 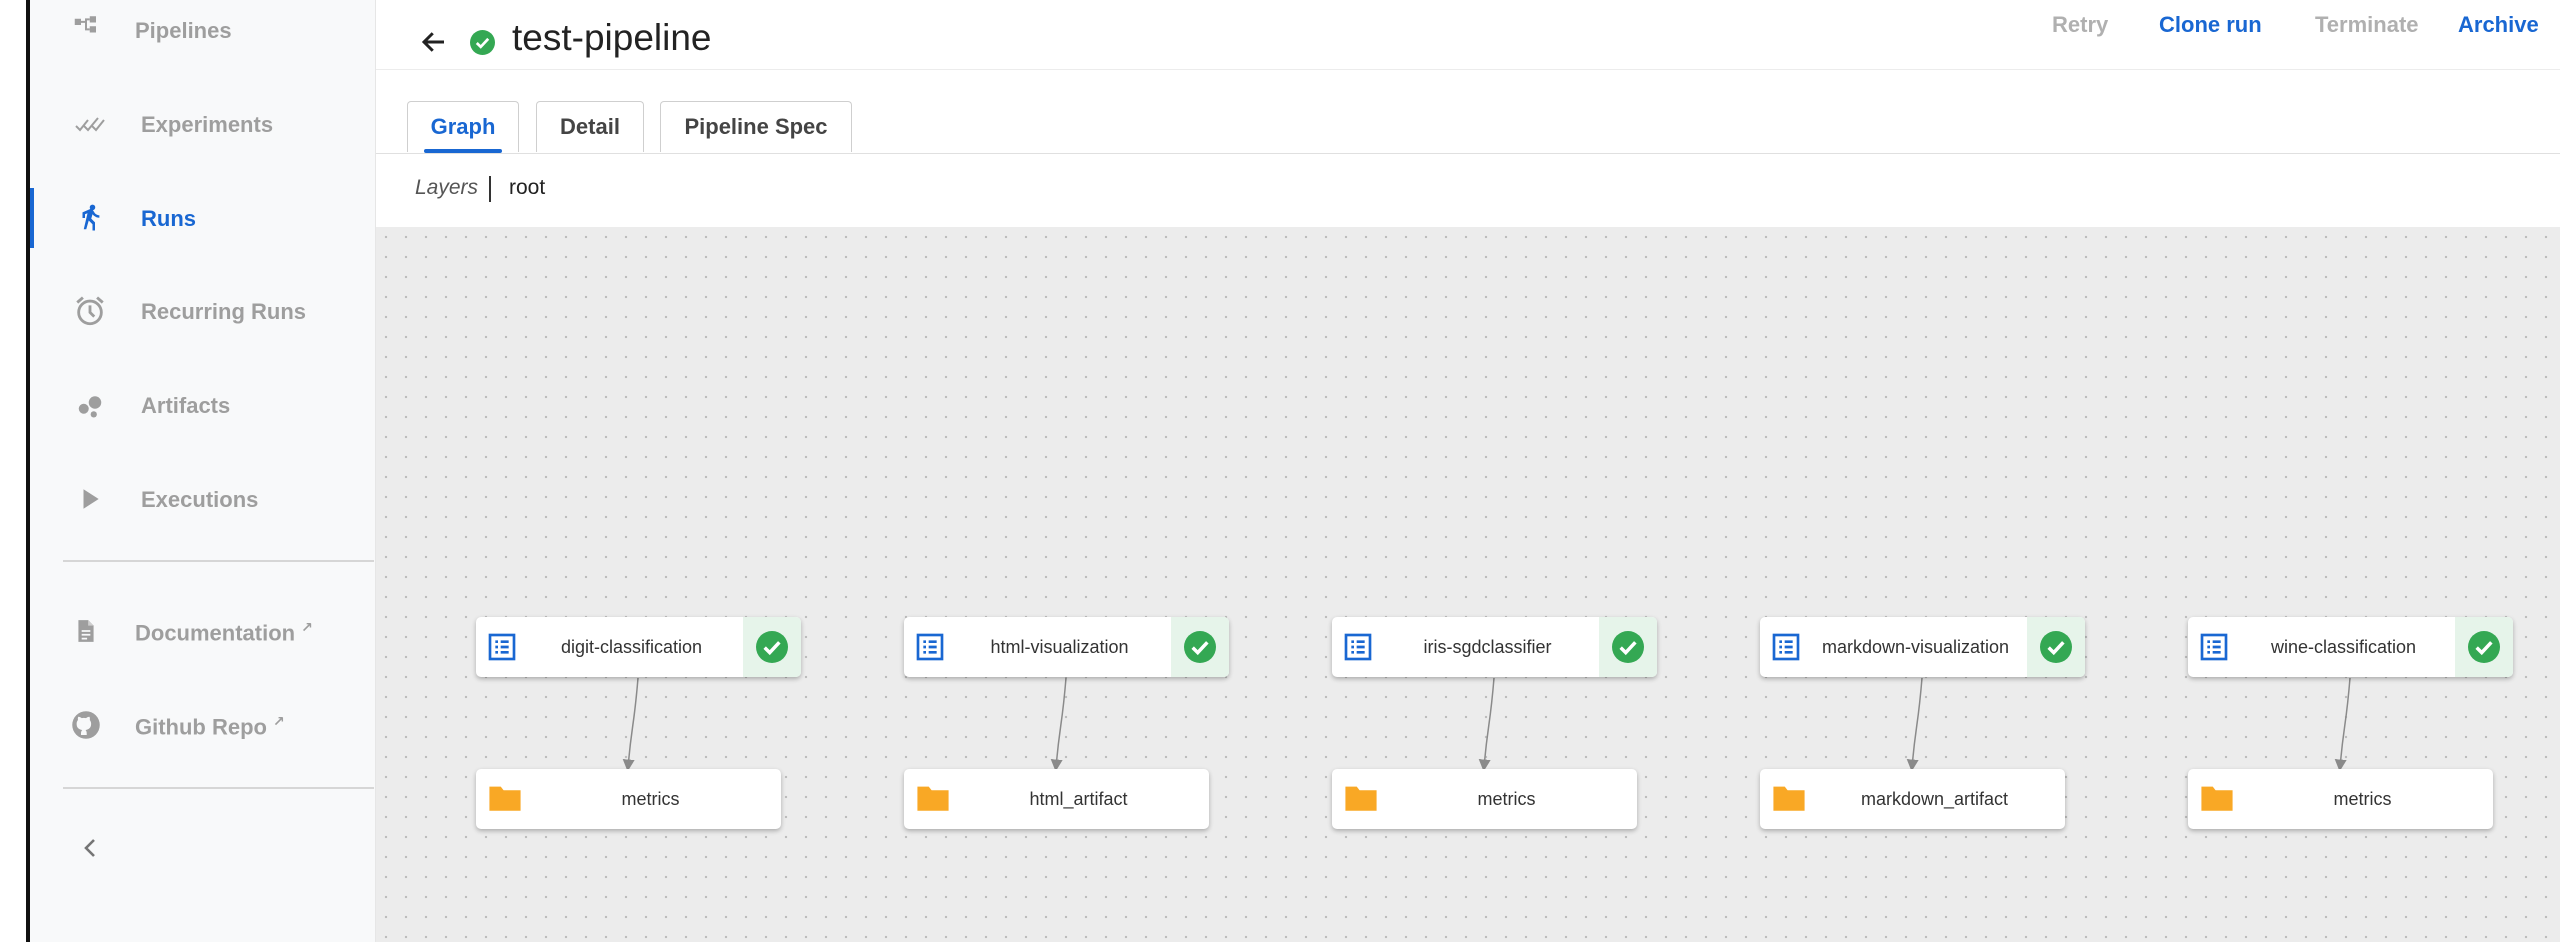 I want to click on layer-root-link: root, so click(x=527, y=188).